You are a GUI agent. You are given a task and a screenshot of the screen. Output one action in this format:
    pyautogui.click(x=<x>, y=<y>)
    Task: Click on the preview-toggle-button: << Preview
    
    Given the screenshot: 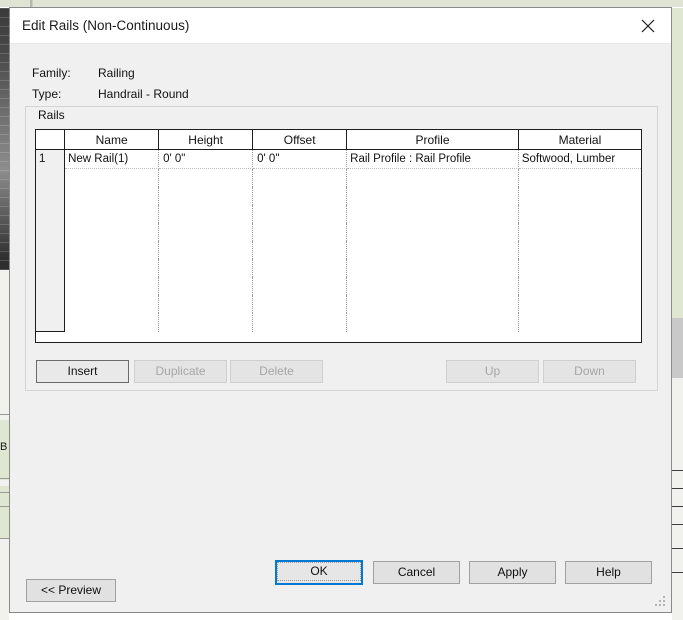 What is the action you would take?
    pyautogui.click(x=71, y=590)
    